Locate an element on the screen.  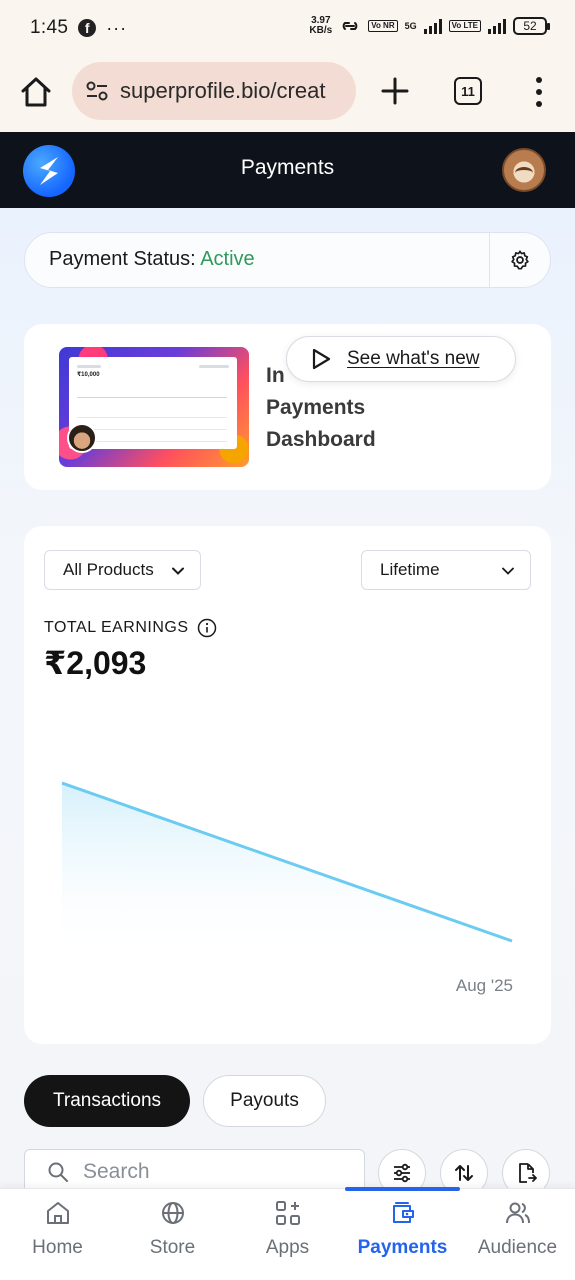
payment-status: Payment Status: Active is located at coordinates (152, 259).